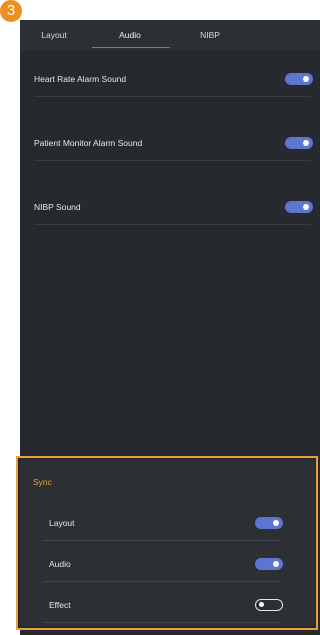  I want to click on step-number-badge: 3, so click(11, 11).